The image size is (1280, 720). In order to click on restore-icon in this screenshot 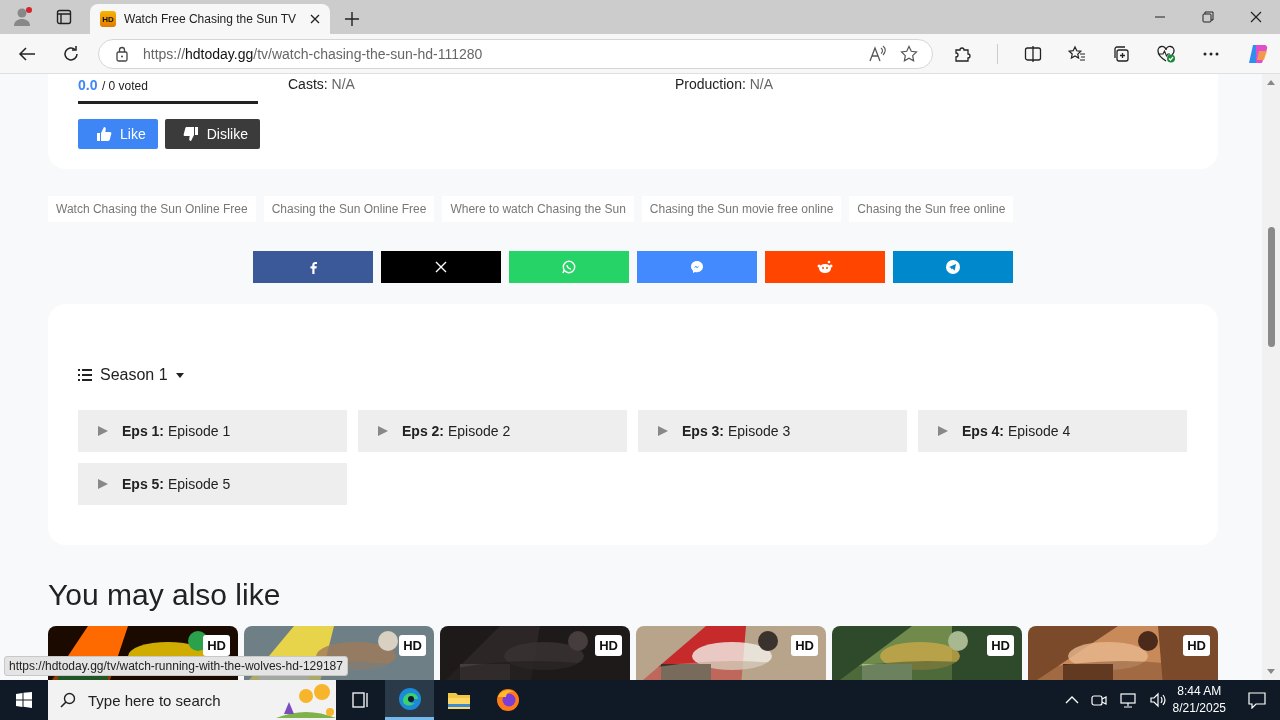, I will do `click(1208, 17)`.